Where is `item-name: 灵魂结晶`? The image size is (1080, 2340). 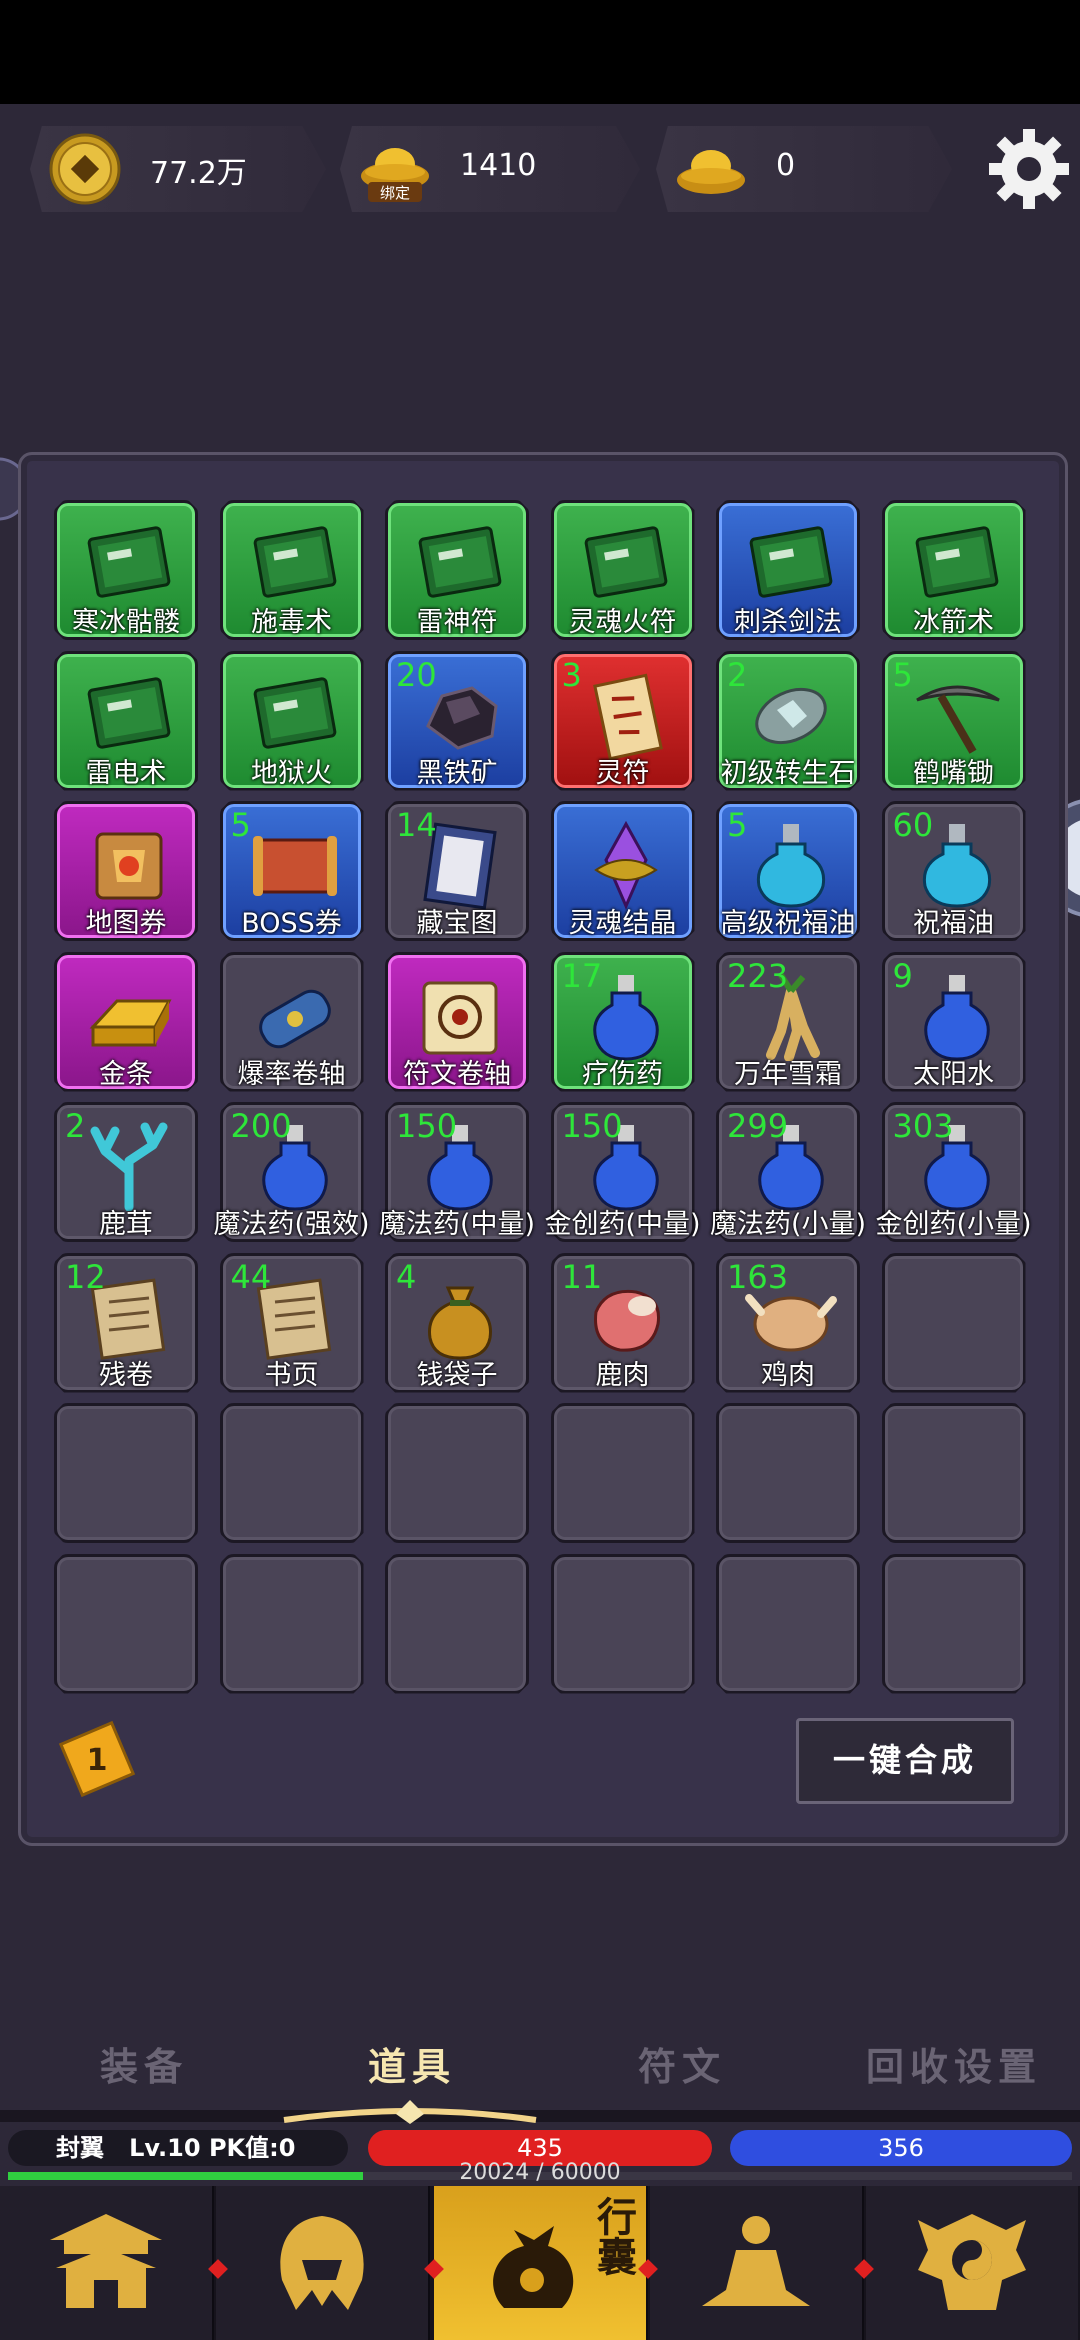 item-name: 灵魂结晶 is located at coordinates (622, 923).